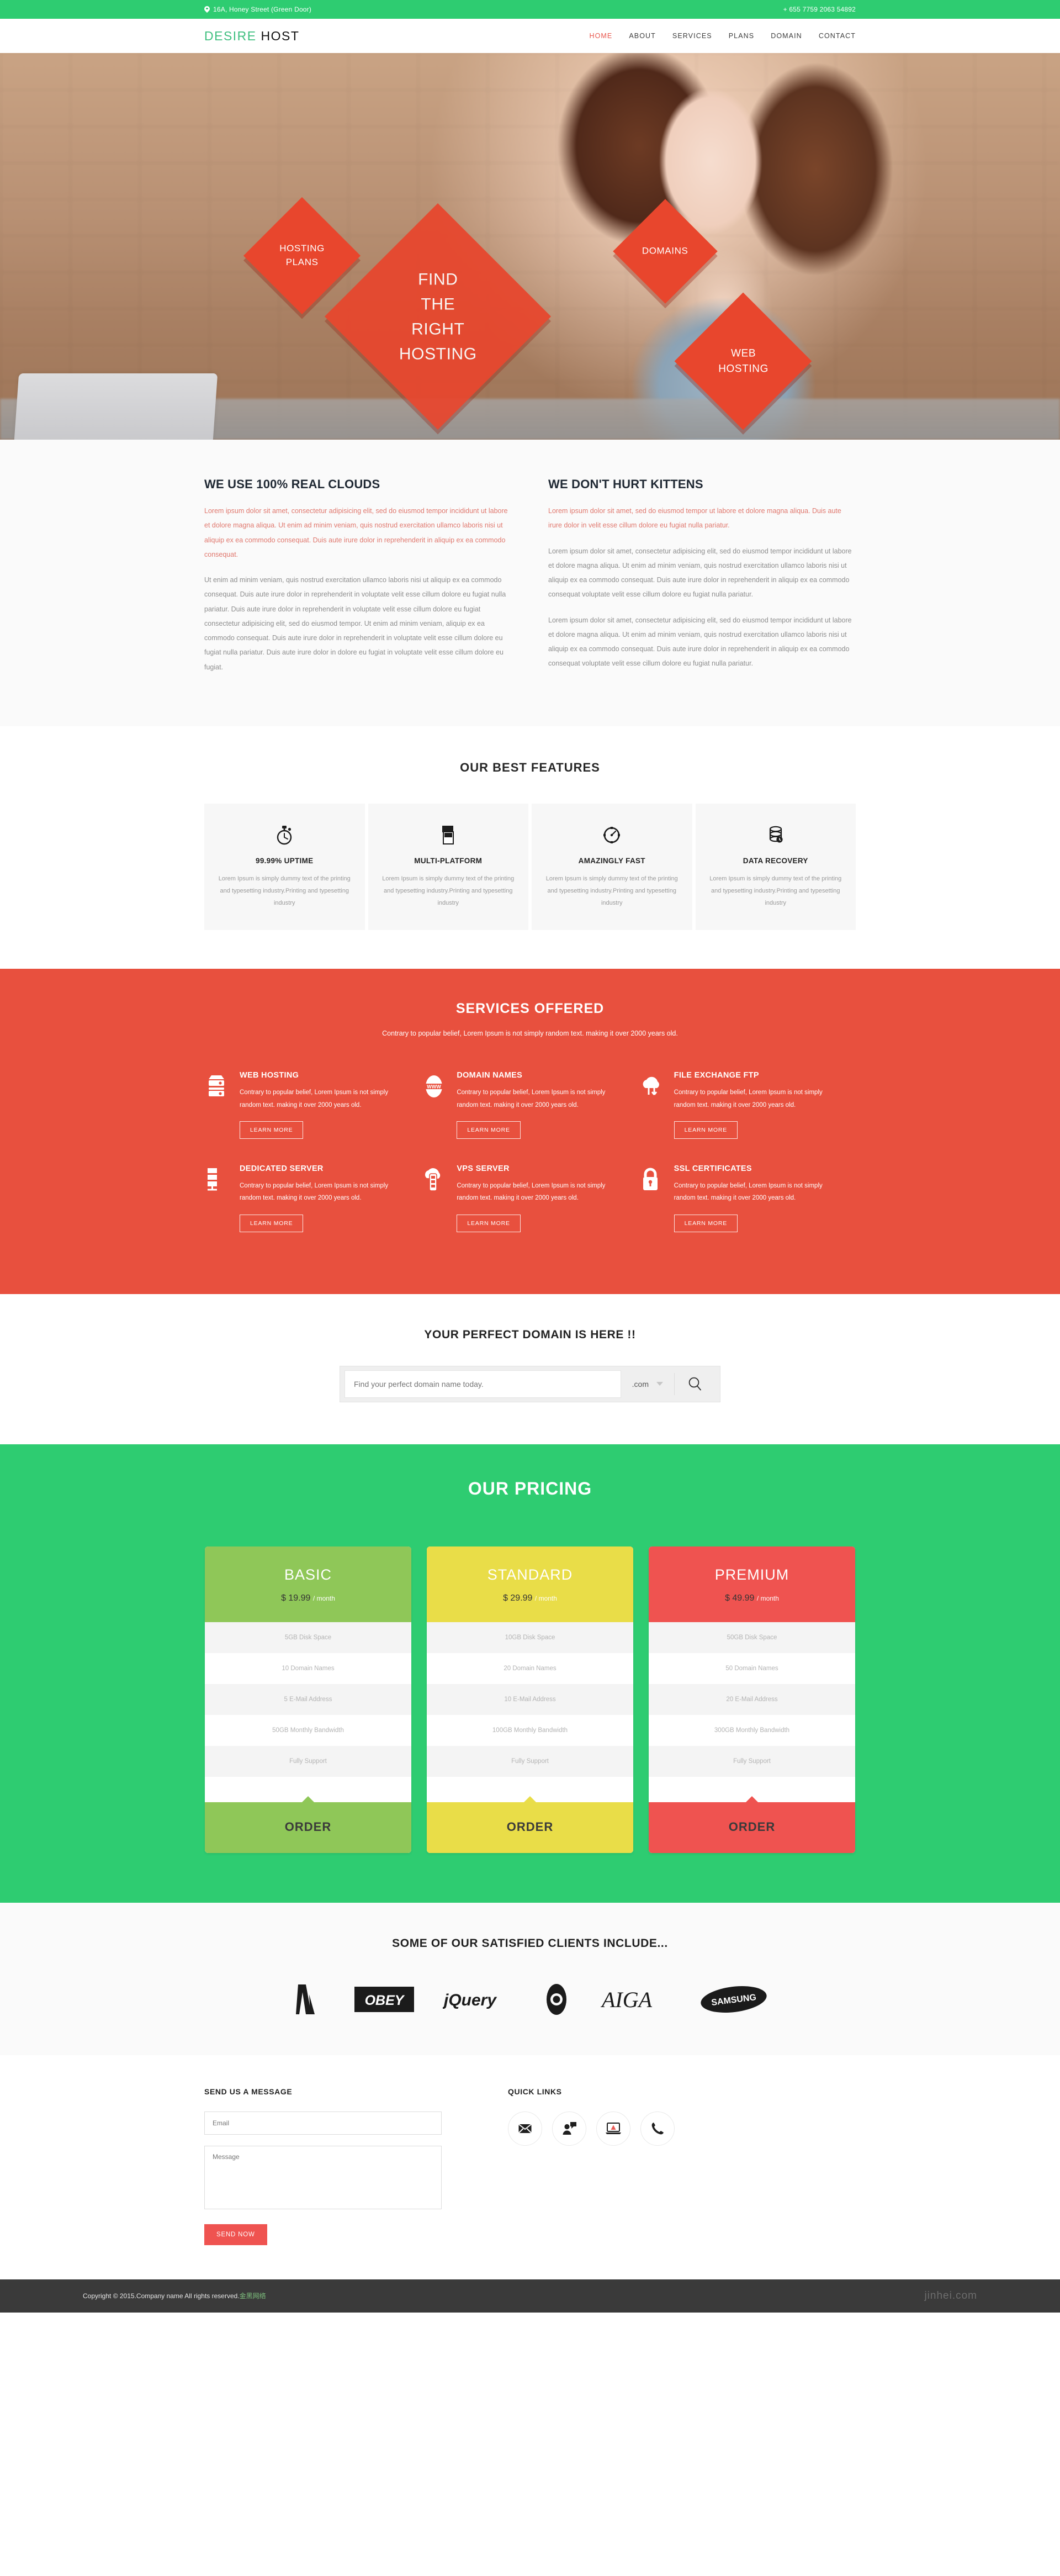  Describe the element at coordinates (722, 36) in the screenshot. I see `main-nav: HOME ABOUT SERVICES PLANS DOMAIN CONTACT` at that location.